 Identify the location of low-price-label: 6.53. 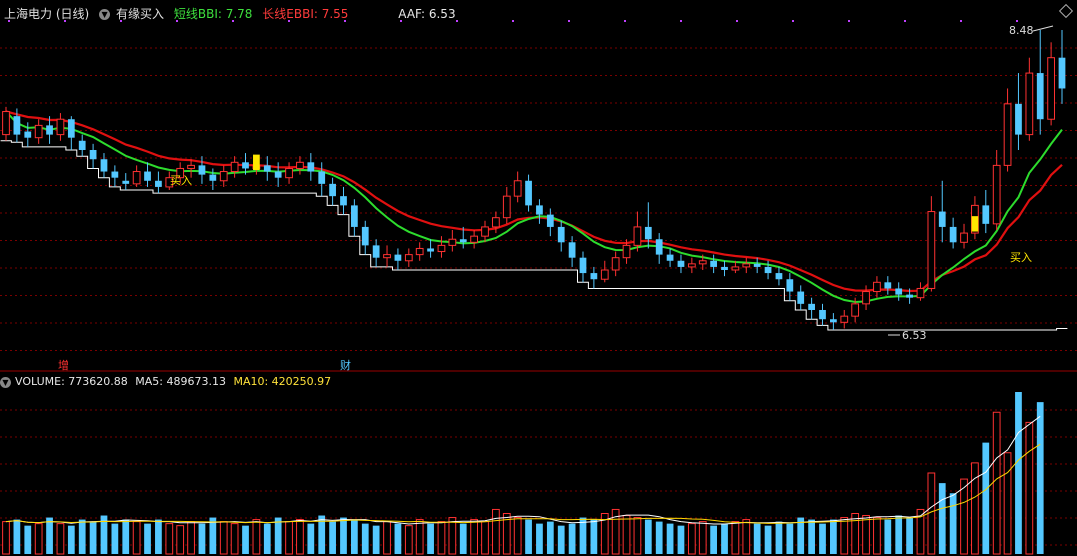
(914, 335).